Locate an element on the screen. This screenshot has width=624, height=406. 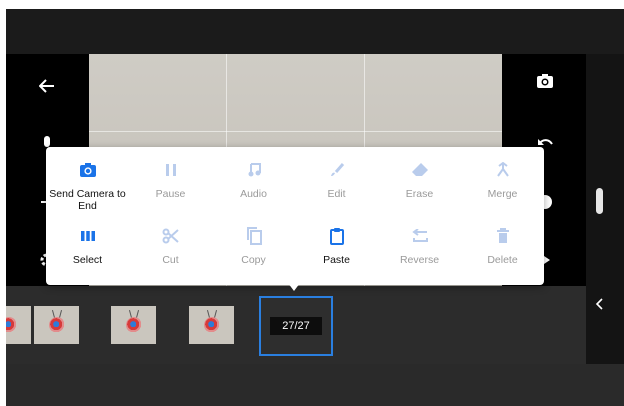
select-frames-icon is located at coordinates (88, 236).